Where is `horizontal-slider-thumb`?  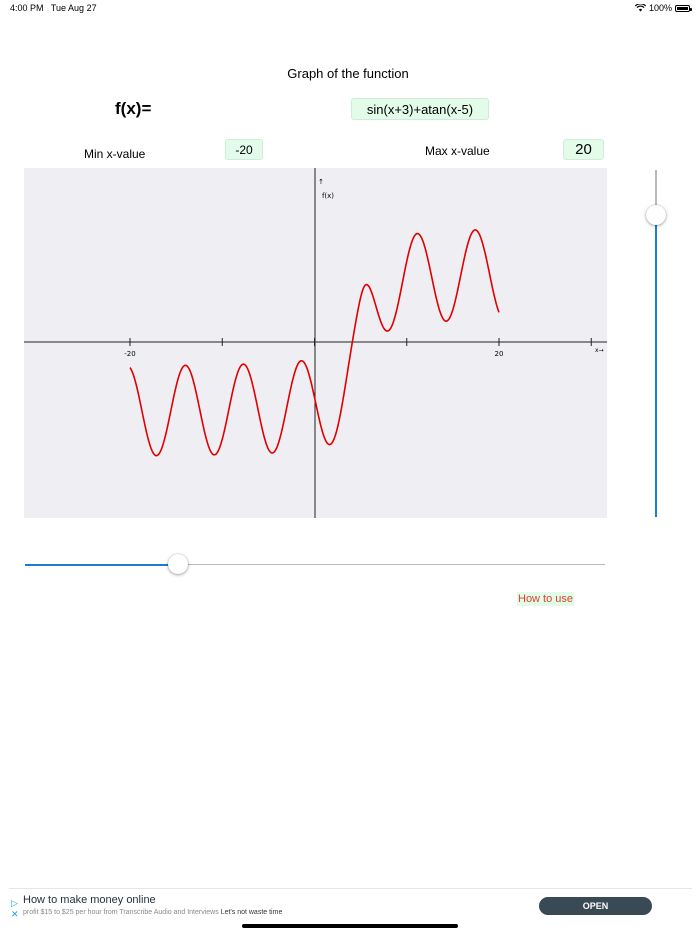 horizontal-slider-thumb is located at coordinates (178, 564).